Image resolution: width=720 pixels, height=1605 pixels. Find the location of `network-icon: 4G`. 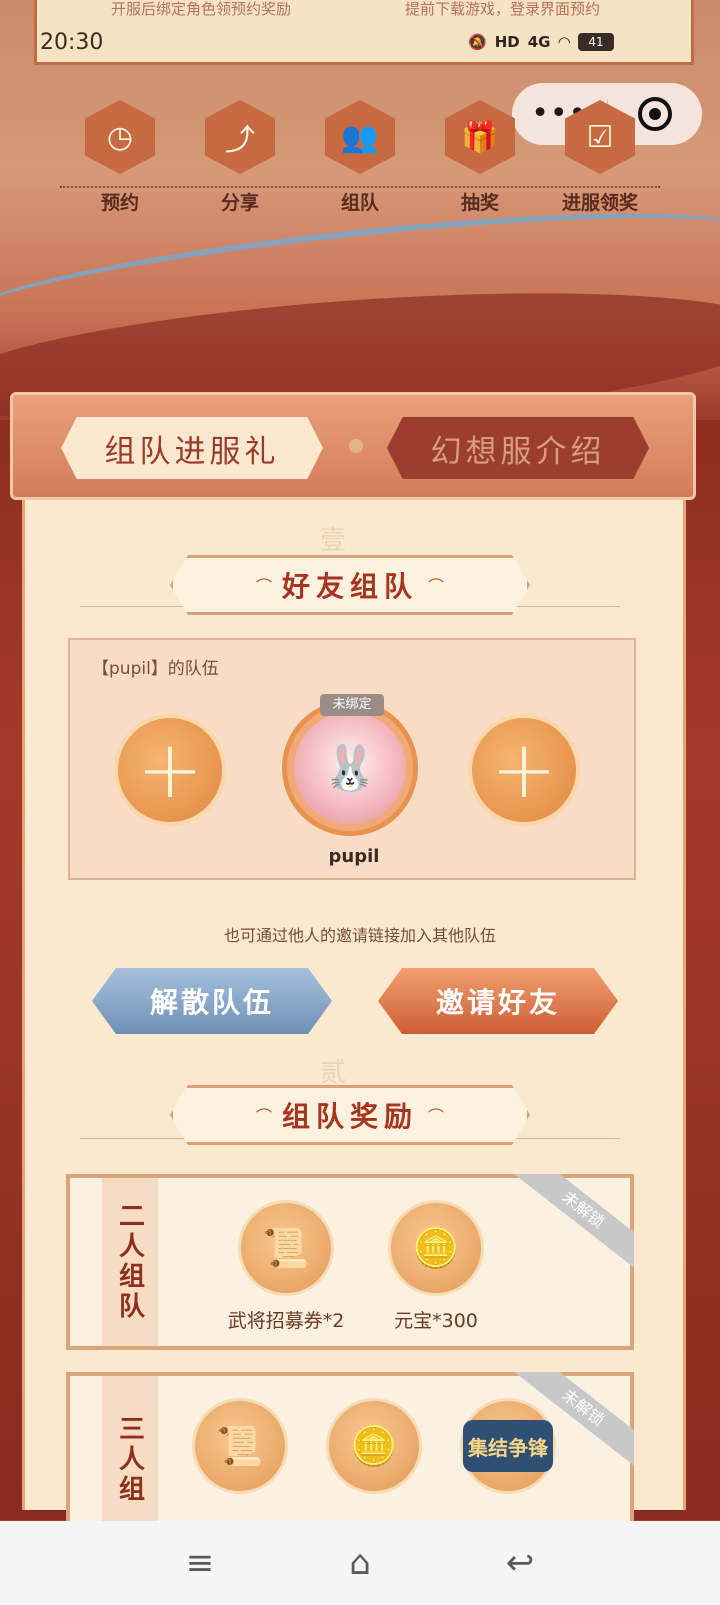

network-icon: 4G is located at coordinates (539, 42).